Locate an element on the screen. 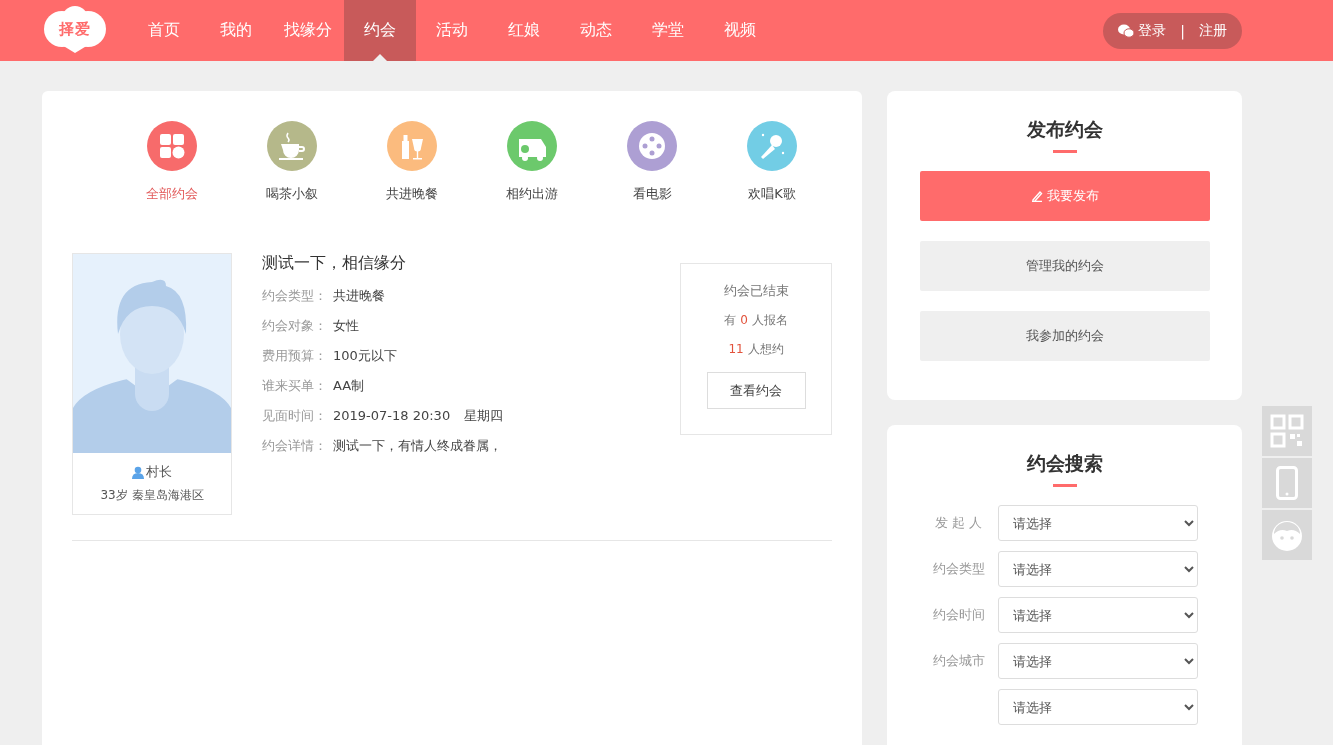 This screenshot has width=1333, height=745. category-link: 全部约会 is located at coordinates (172, 162).